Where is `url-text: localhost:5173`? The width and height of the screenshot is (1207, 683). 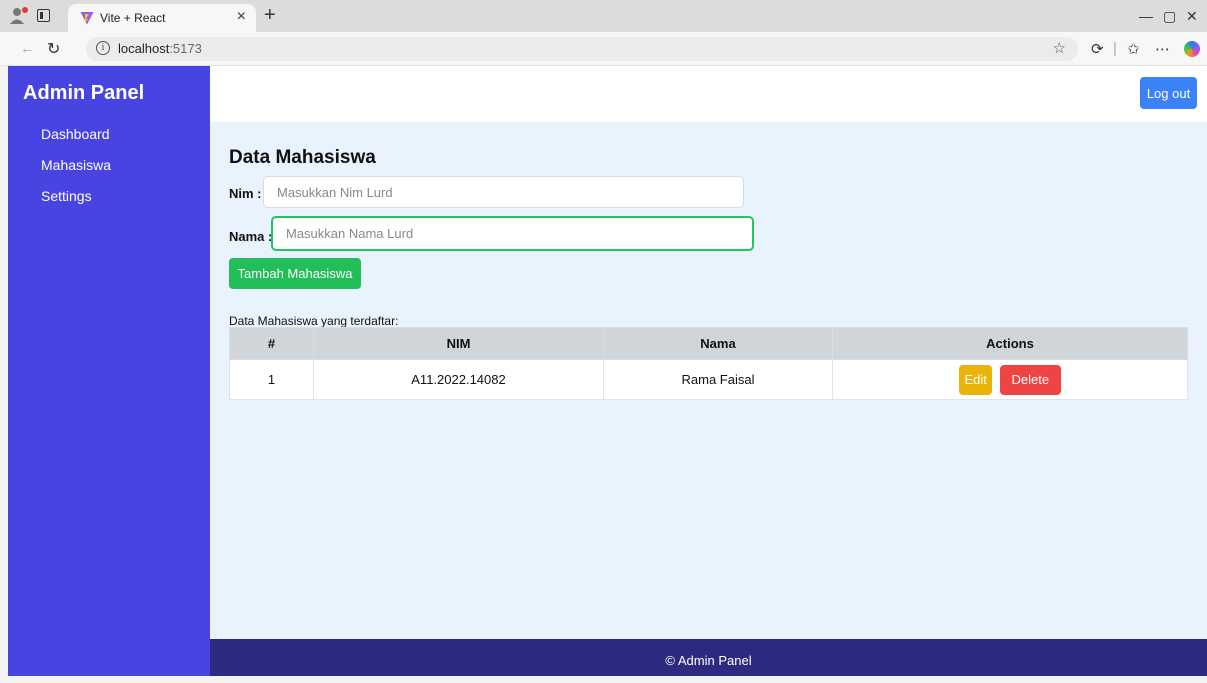
url-text: localhost:5173 is located at coordinates (160, 48).